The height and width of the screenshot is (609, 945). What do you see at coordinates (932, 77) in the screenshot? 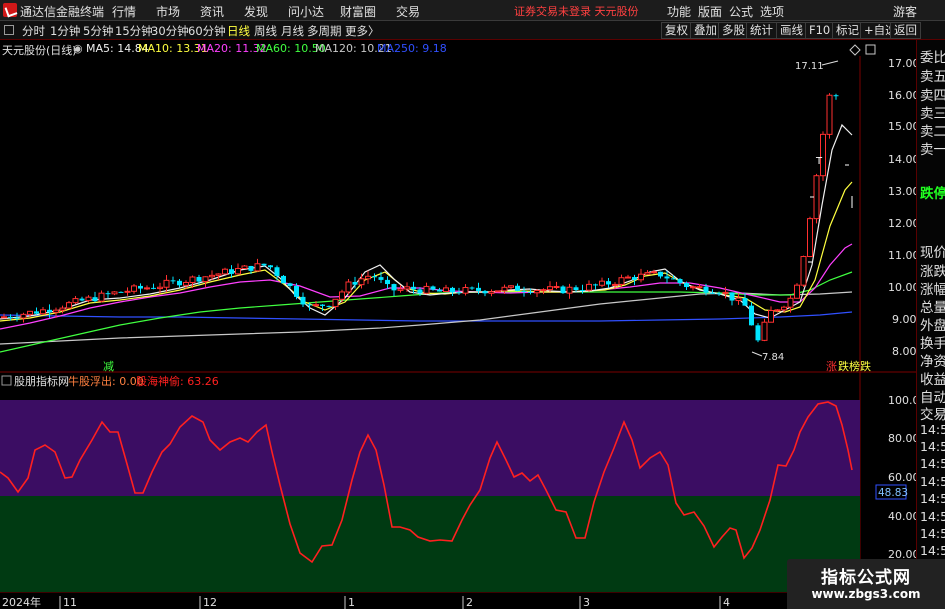
I see `rp-ask5: 卖五` at bounding box center [932, 77].